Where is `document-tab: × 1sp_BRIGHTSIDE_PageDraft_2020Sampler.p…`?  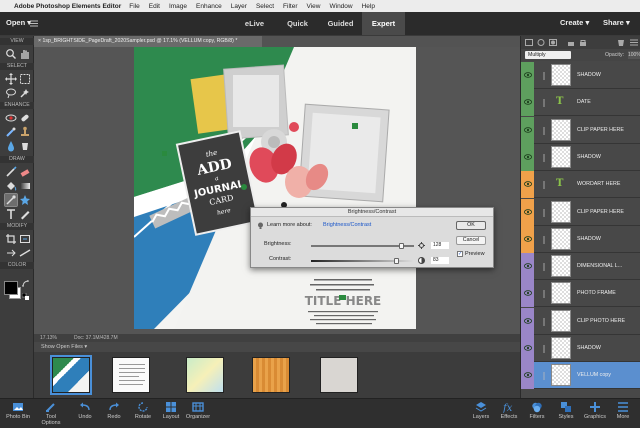 document-tab: × 1sp_BRIGHTSIDE_PageDraft_2020Sampler.p… is located at coordinates (148, 41).